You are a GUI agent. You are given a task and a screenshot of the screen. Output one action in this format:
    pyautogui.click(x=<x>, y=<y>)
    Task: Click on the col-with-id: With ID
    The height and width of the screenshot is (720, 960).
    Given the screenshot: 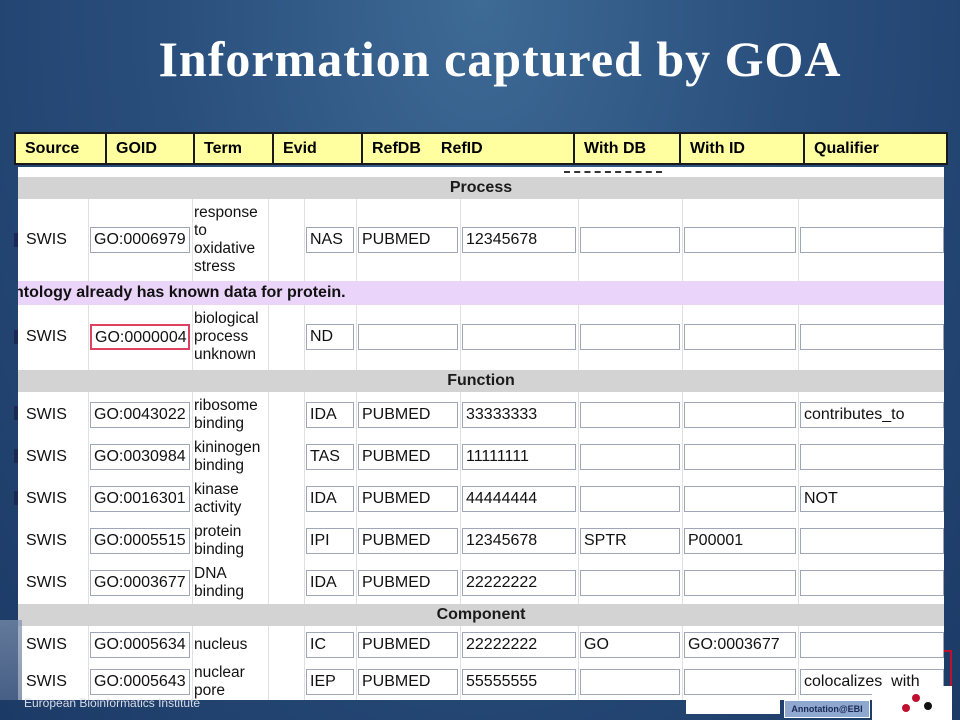 What is the action you would take?
    pyautogui.click(x=743, y=148)
    